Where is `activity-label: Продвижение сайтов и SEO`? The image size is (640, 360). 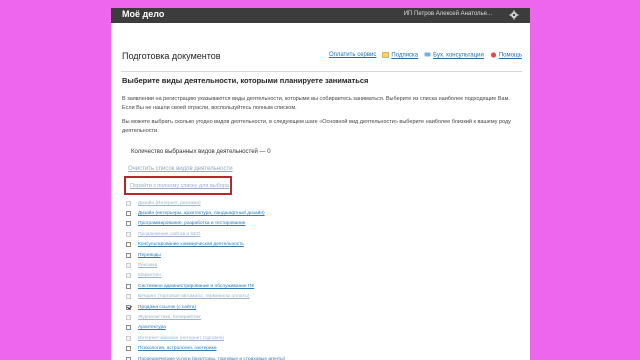
activity-label: Продвижение сайтов и SEO is located at coordinates (169, 234).